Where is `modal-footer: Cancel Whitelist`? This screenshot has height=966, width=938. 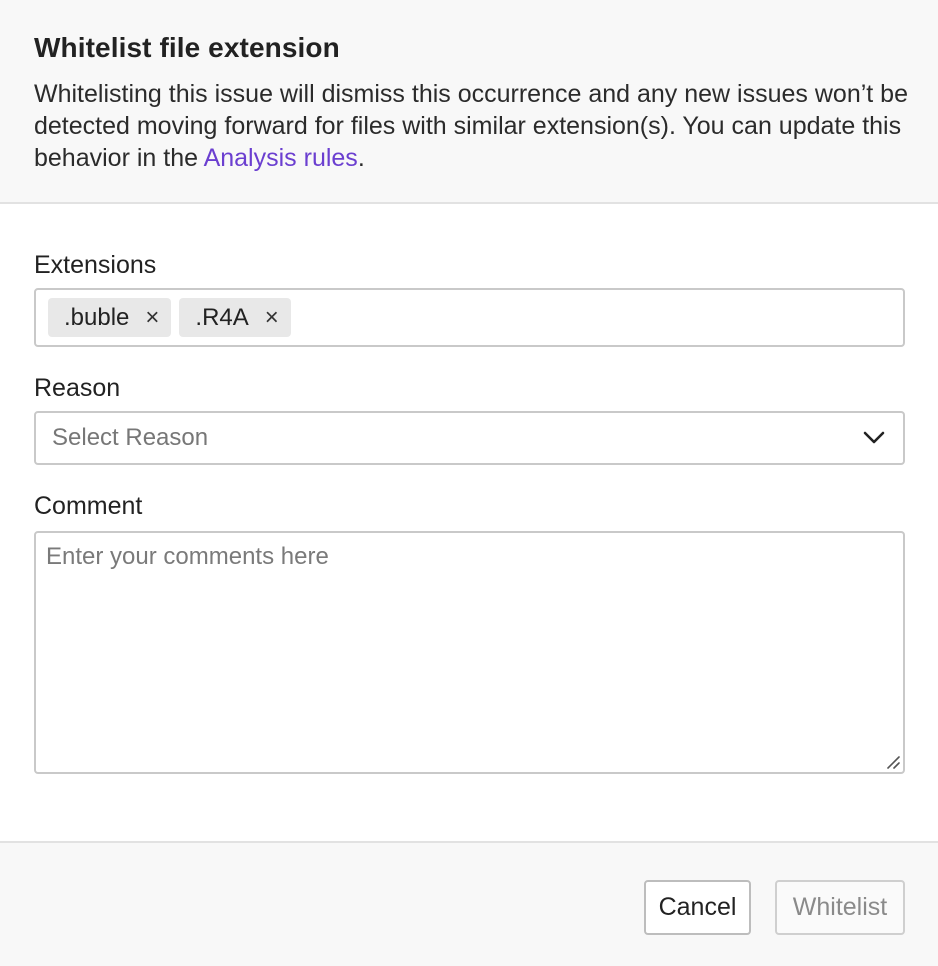
modal-footer: Cancel Whitelist is located at coordinates (469, 903).